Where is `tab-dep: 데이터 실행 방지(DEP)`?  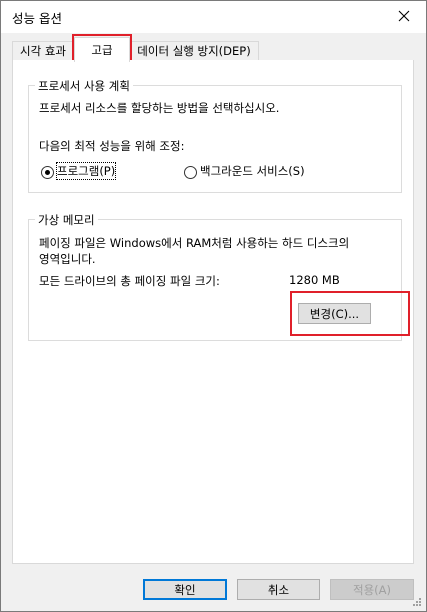
tab-dep: 데이터 실행 방지(DEP) is located at coordinates (194, 51).